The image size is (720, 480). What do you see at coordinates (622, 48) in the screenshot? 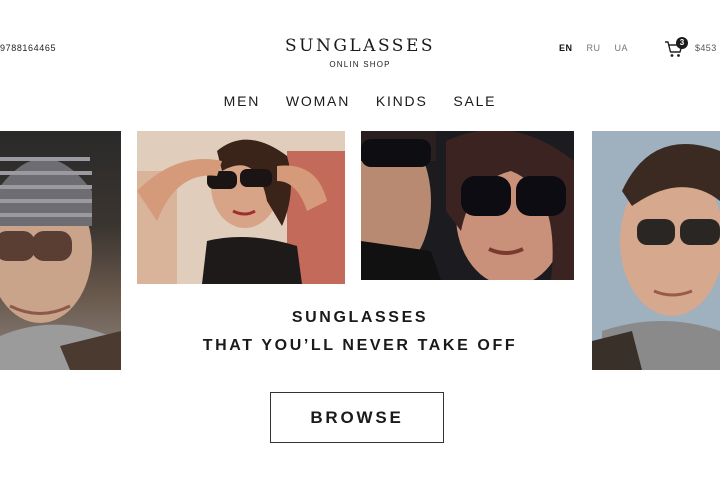
I see `lang-ua: UA` at bounding box center [622, 48].